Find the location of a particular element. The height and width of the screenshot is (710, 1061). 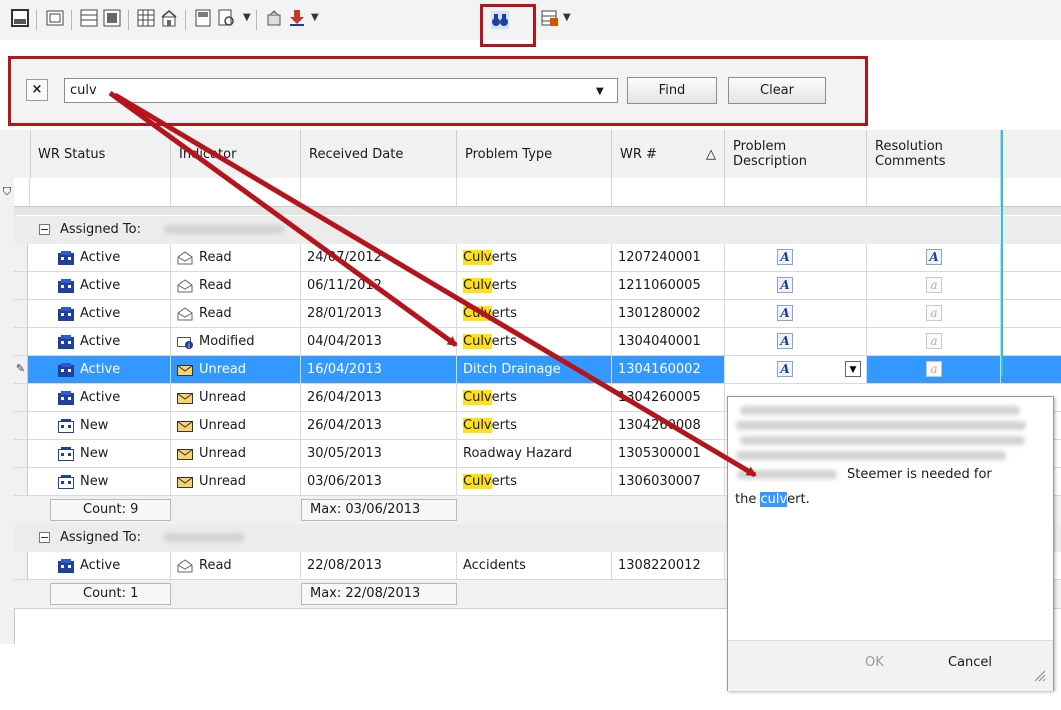

column-header-problem-description: Problem Description is located at coordinates (796, 154).